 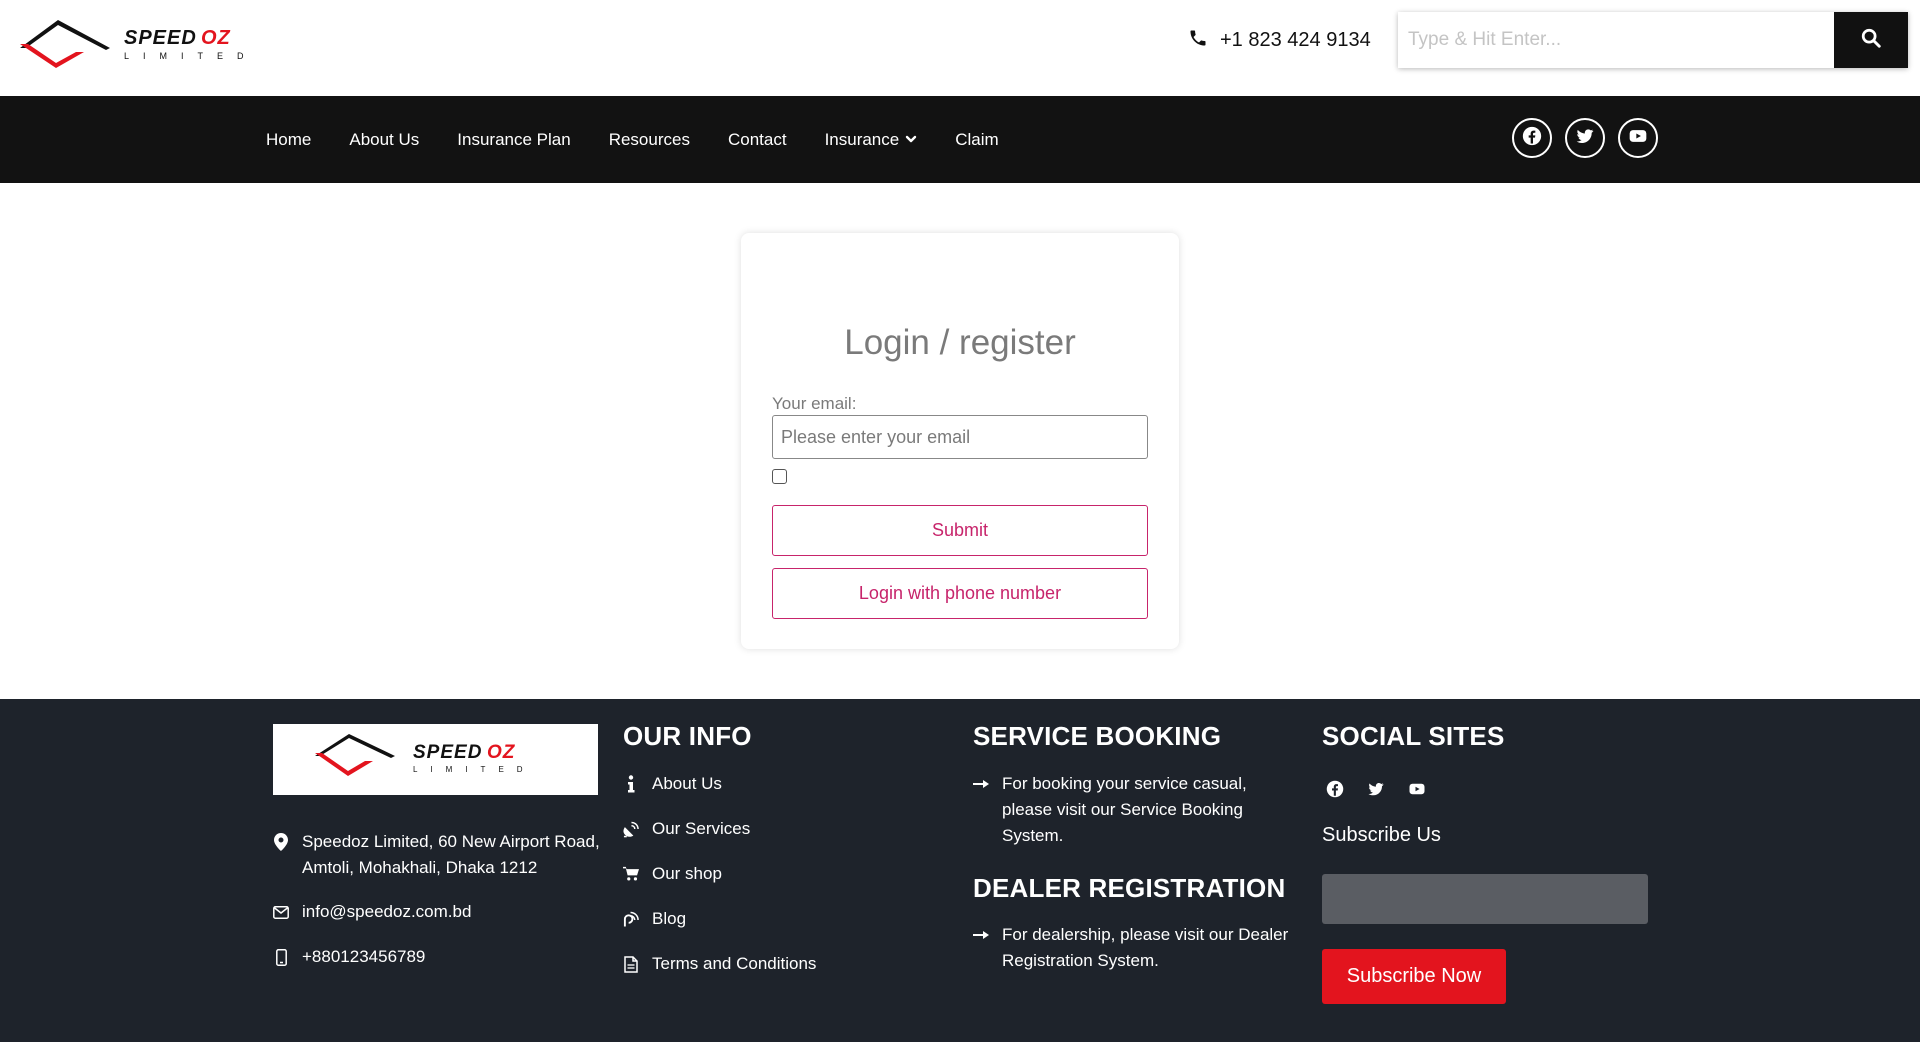 I want to click on link-label: About Us, so click(x=687, y=783).